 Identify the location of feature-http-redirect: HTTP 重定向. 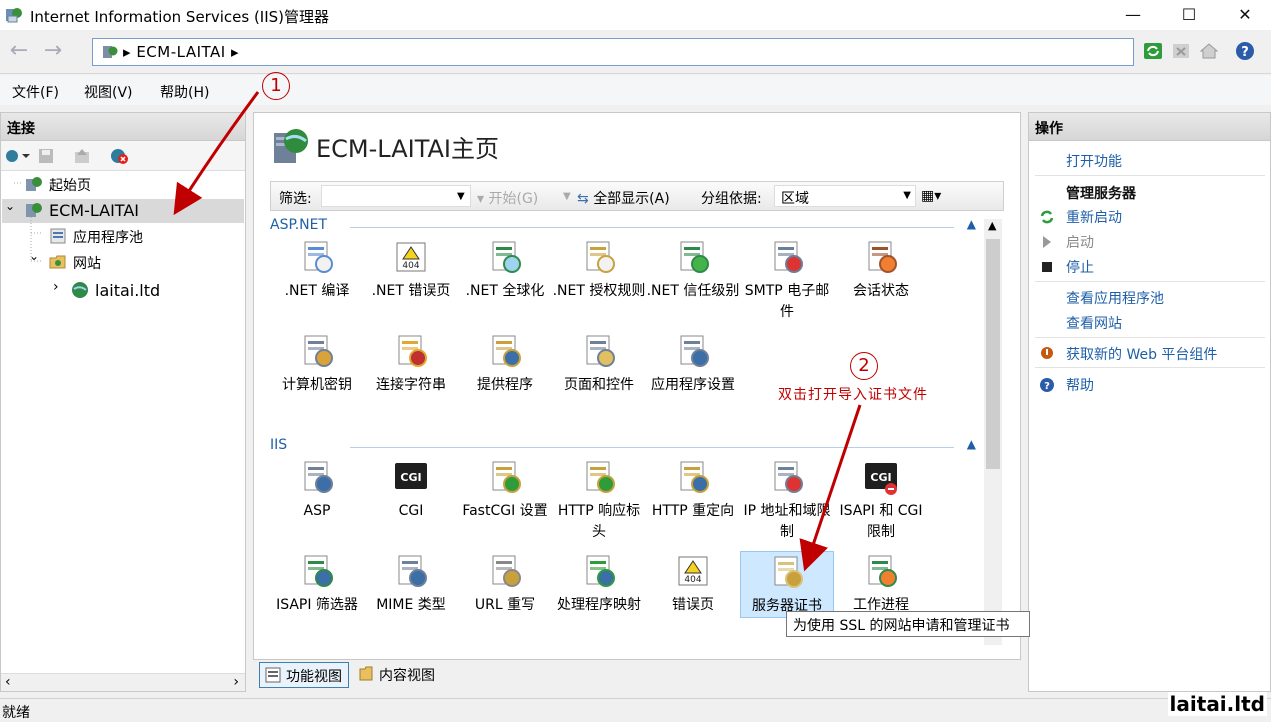
(693, 489).